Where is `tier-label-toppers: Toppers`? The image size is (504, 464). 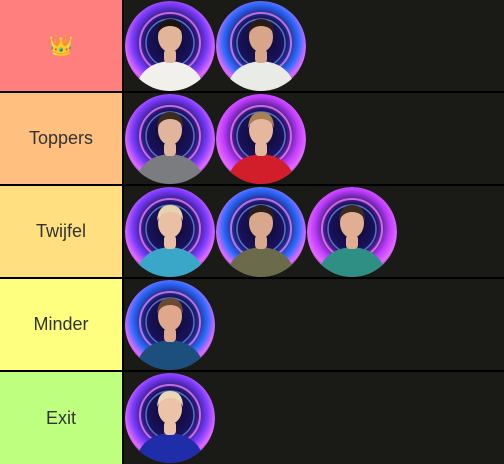 tier-label-toppers: Toppers is located at coordinates (62, 138).